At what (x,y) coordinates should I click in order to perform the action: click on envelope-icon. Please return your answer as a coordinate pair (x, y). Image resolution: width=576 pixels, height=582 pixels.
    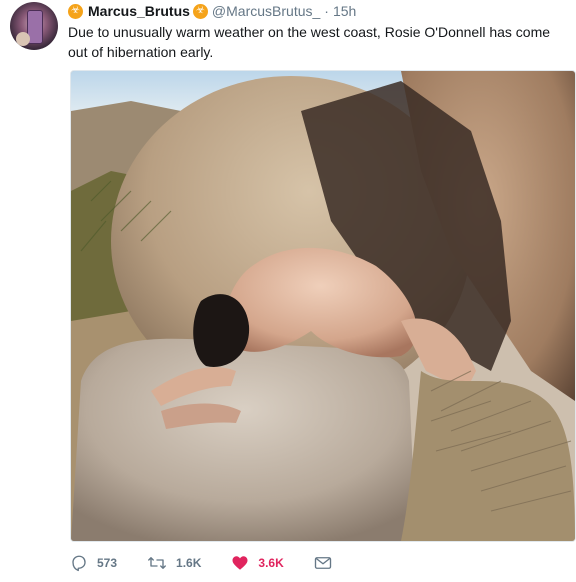
    Looking at the image, I should click on (322, 563).